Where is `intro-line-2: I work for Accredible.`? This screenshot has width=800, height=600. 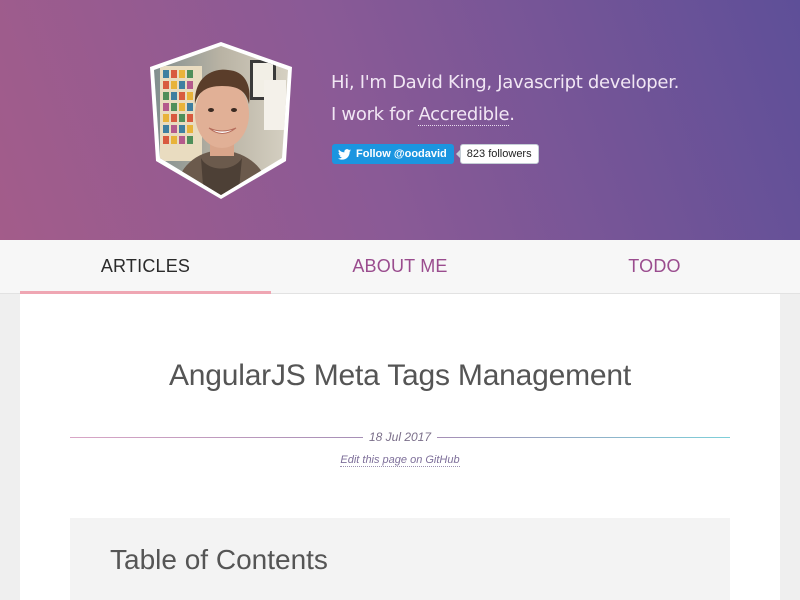
intro-line-2: I work for Accredible. is located at coordinates (505, 115).